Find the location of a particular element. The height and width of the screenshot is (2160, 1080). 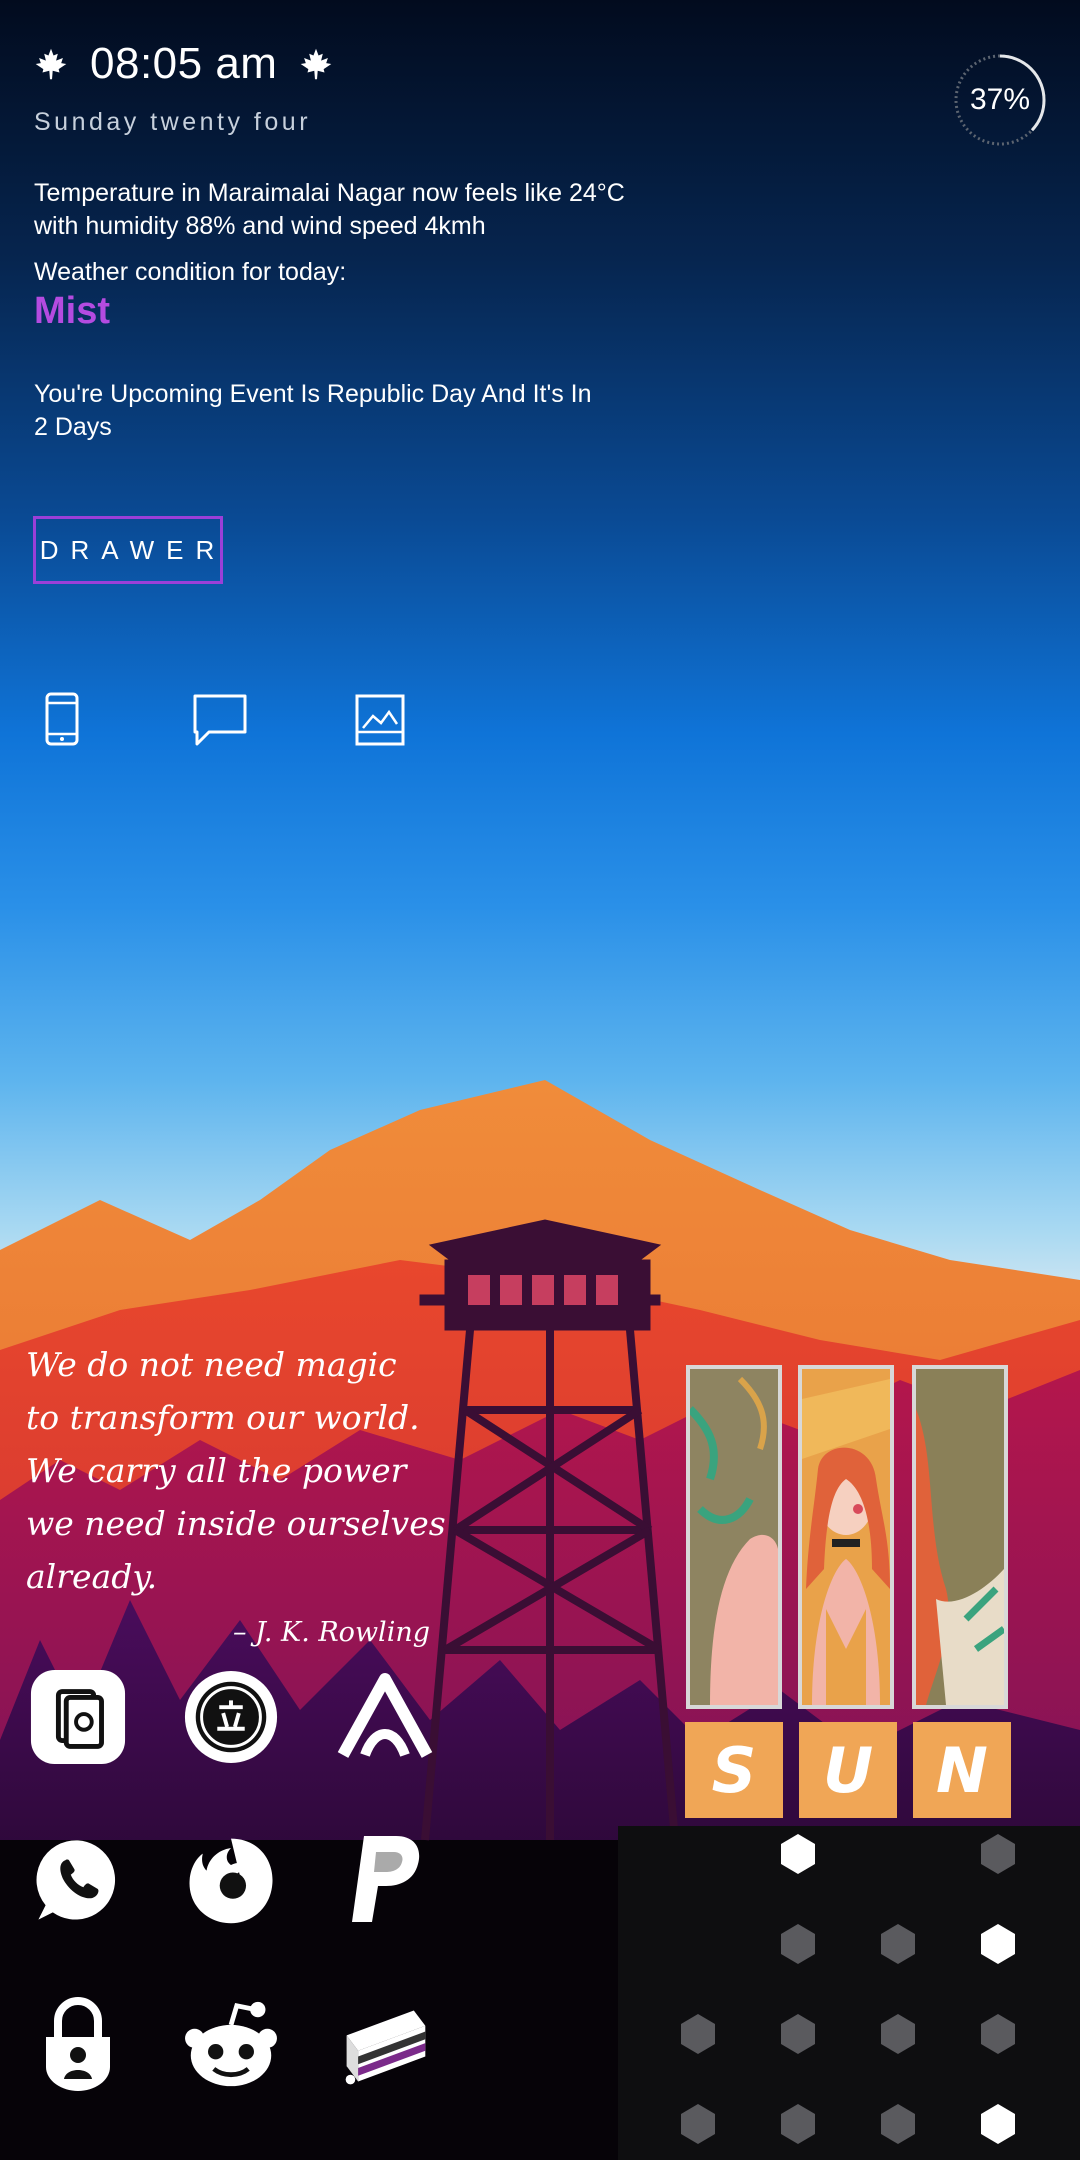

sun-letter-tile: N is located at coordinates (962, 1770).